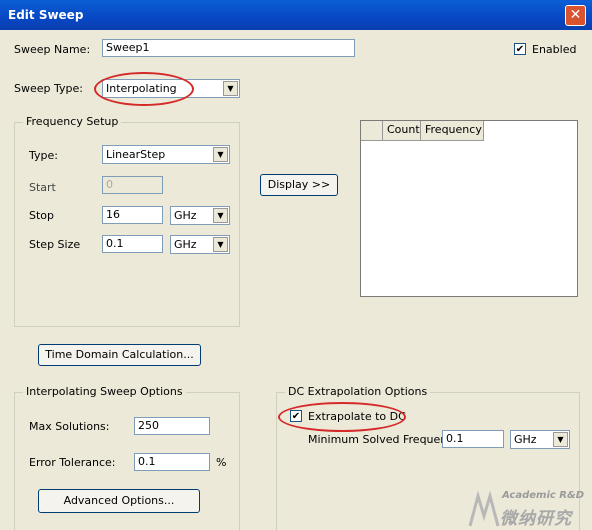 This screenshot has width=592, height=530. Describe the element at coordinates (384, 439) in the screenshot. I see `min-solved-frequency-label: Minimum Solved Frequency` at that location.